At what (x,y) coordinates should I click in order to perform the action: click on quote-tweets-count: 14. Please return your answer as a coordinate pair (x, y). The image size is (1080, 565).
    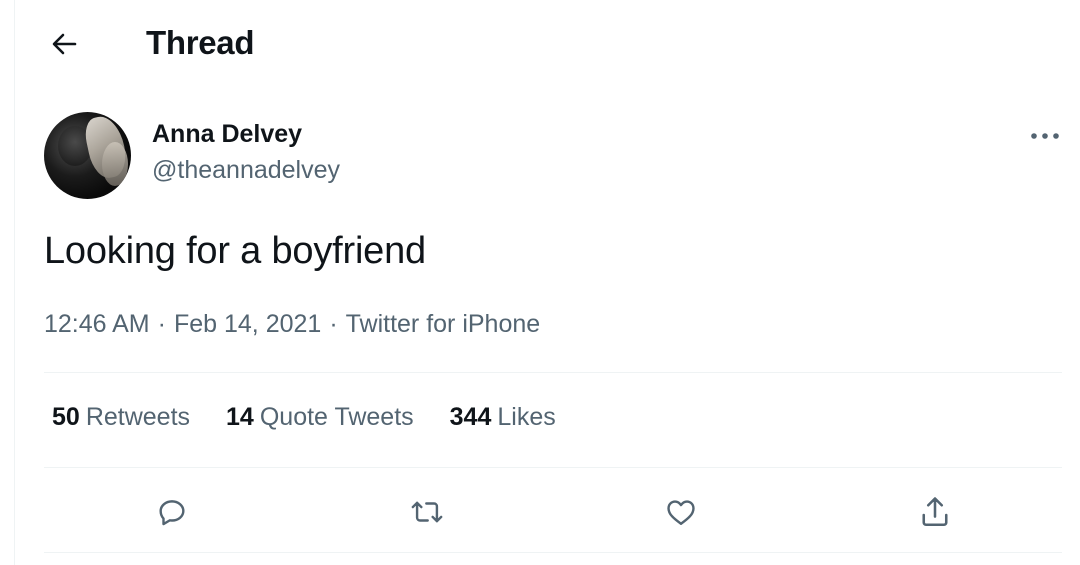
    Looking at the image, I should click on (240, 417).